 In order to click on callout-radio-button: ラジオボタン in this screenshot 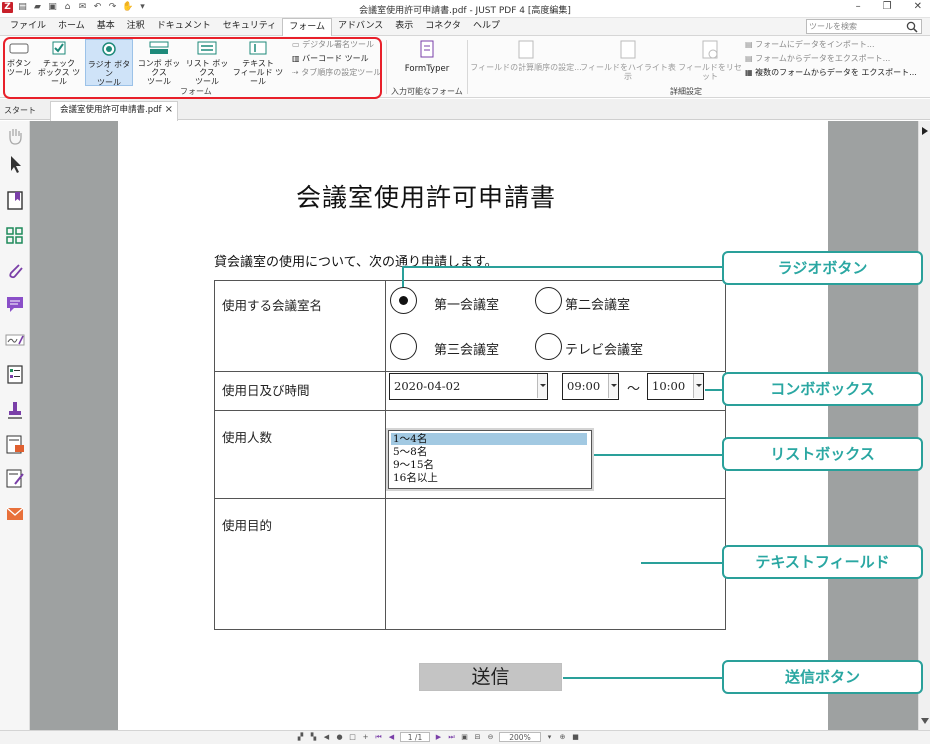, I will do `click(822, 268)`.